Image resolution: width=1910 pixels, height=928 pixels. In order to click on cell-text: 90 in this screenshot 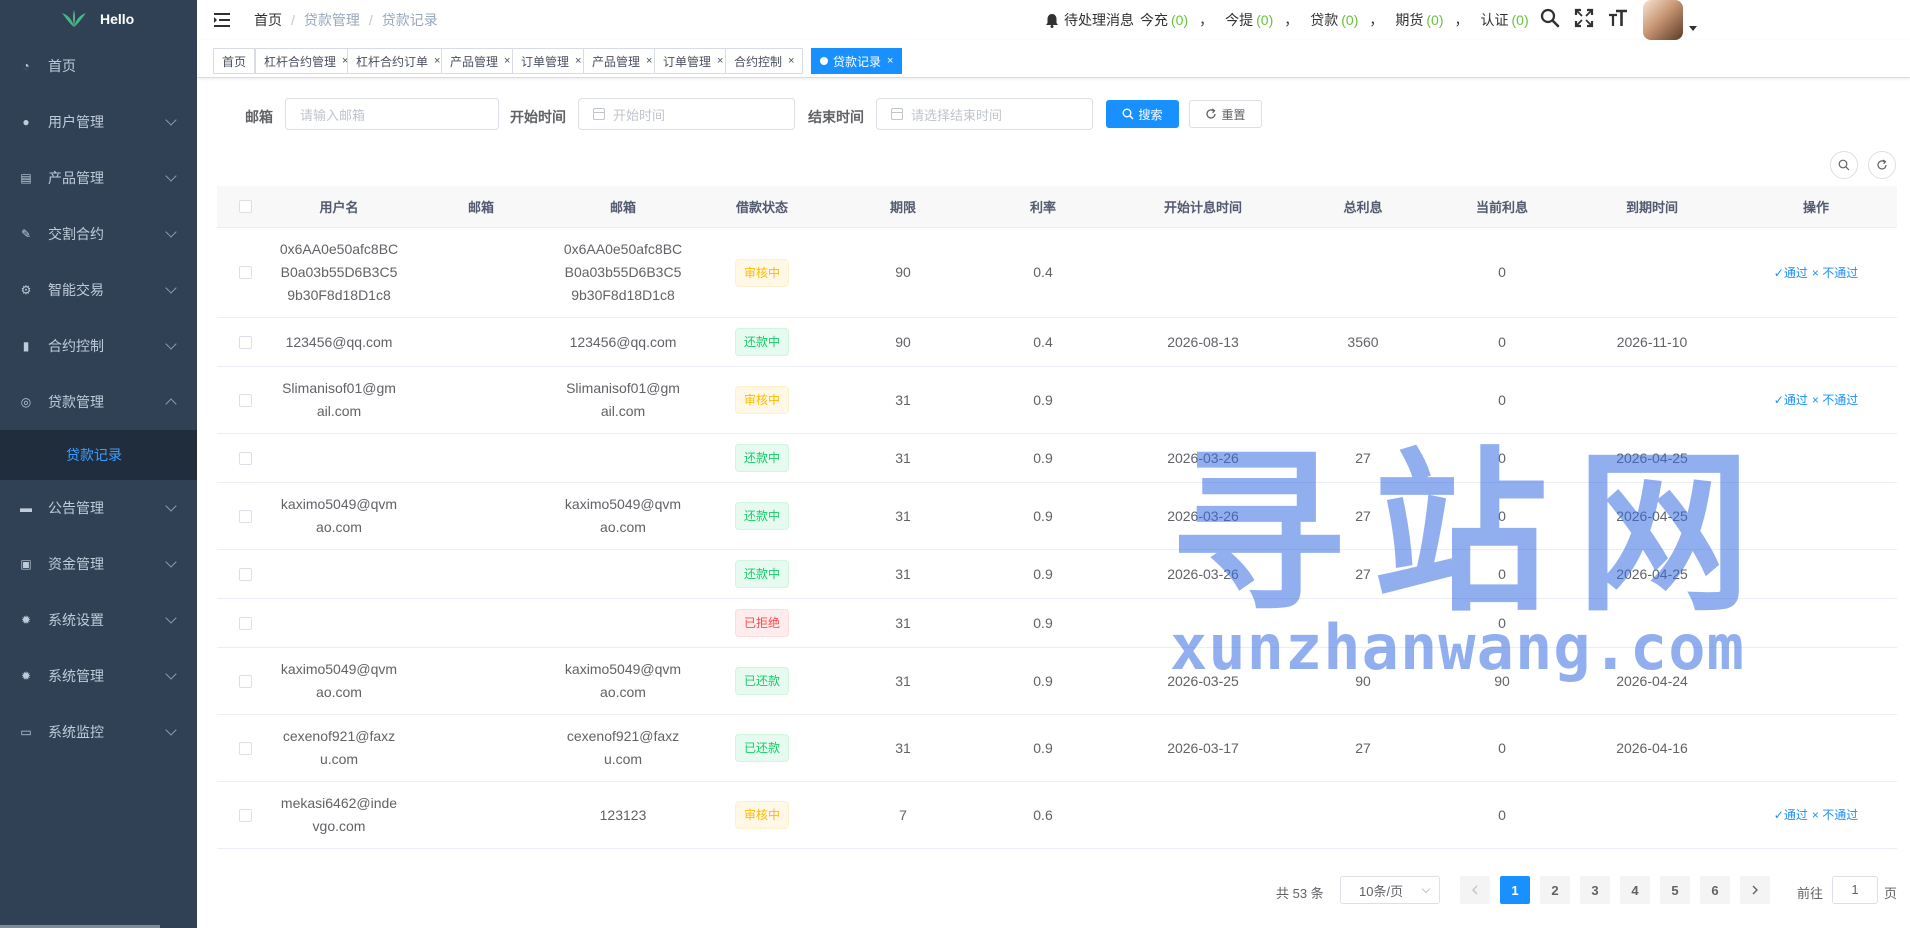, I will do `click(903, 341)`.